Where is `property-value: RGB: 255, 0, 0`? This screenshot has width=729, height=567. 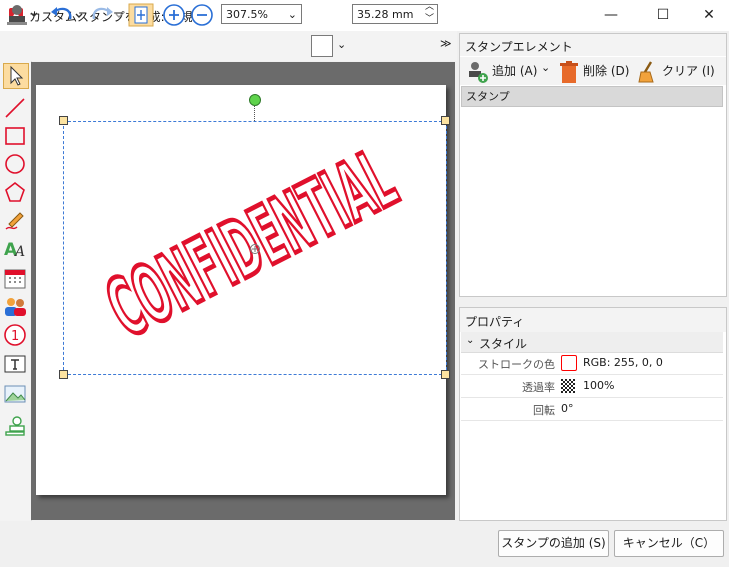
property-value: RGB: 255, 0, 0 is located at coordinates (623, 362).